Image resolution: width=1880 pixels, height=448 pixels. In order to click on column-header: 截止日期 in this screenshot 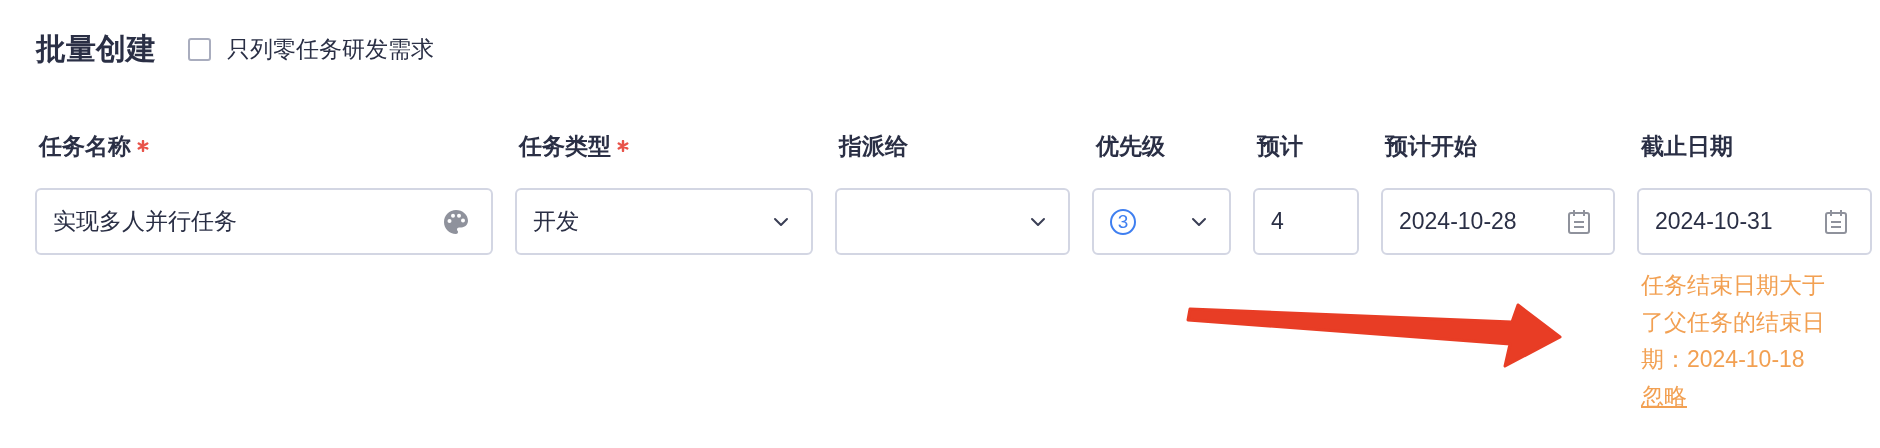, I will do `click(1687, 146)`.